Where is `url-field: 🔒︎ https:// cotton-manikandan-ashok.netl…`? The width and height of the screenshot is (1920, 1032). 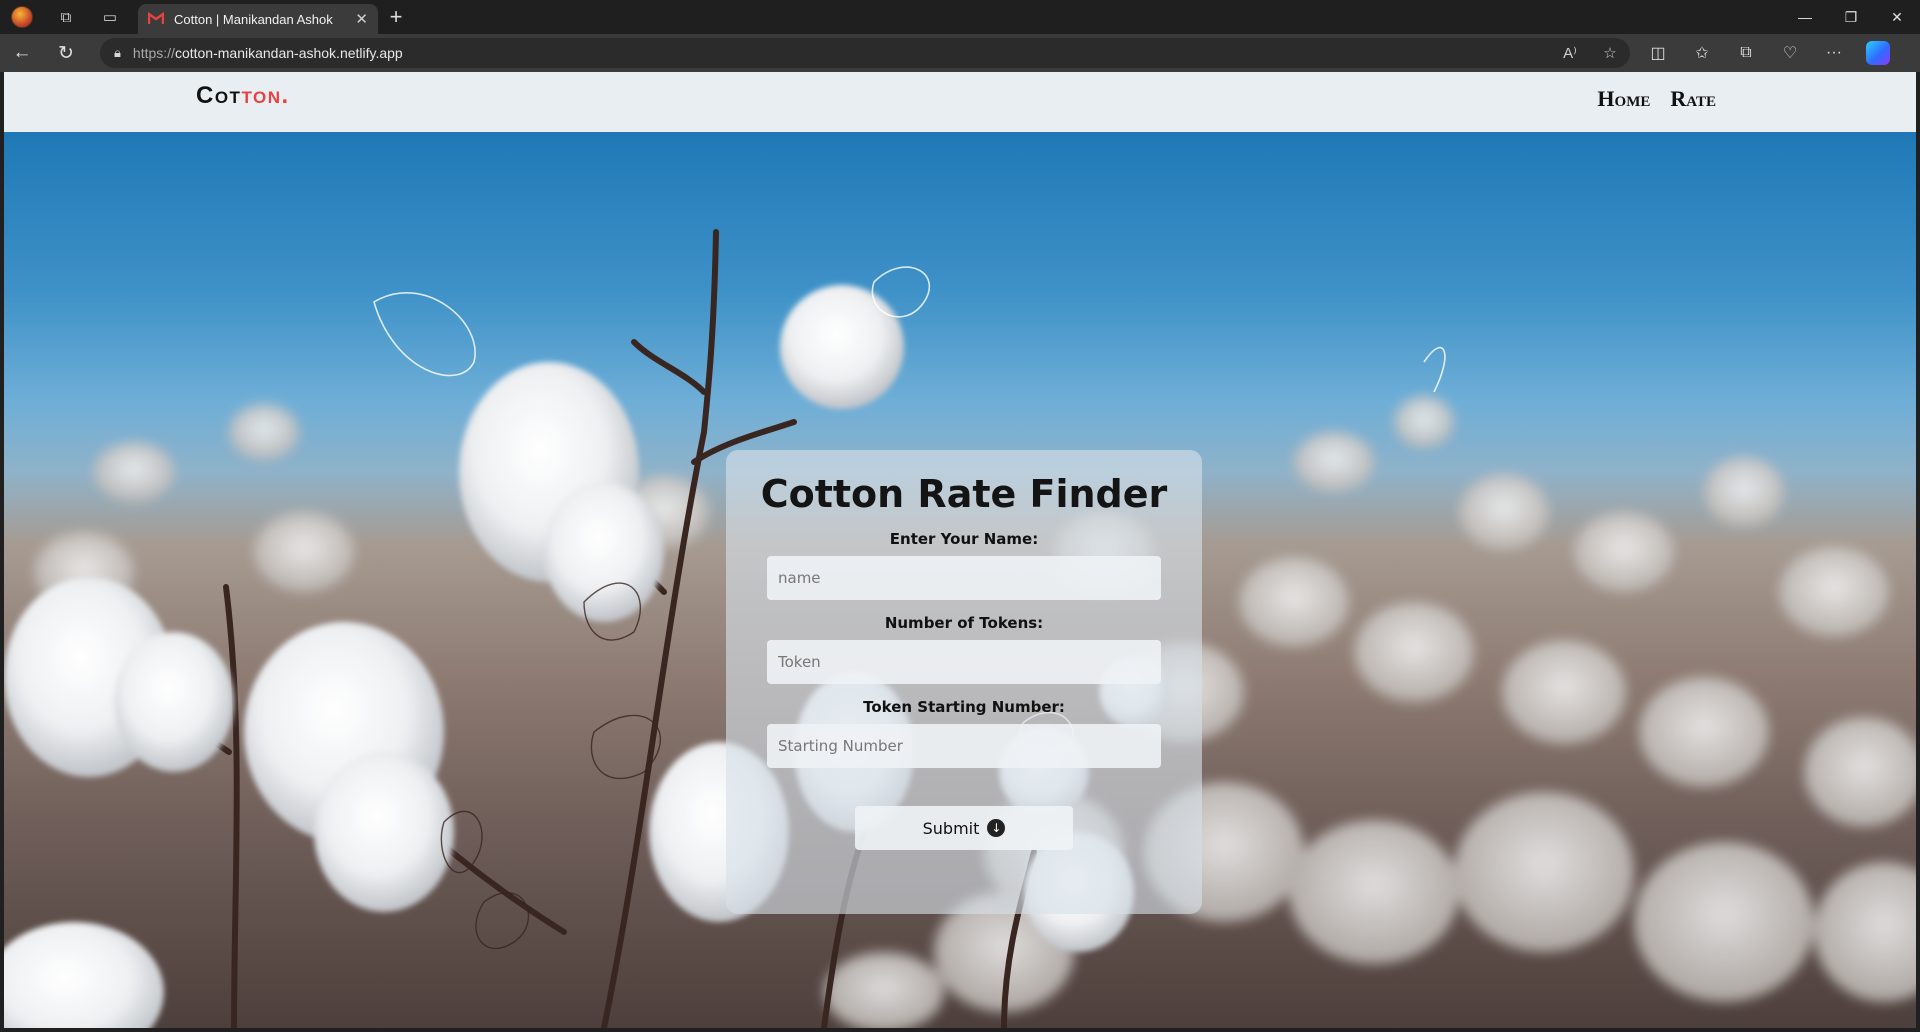
url-field: 🔒︎ https:// cotton-manikandan-ashok.netl… is located at coordinates (865, 53).